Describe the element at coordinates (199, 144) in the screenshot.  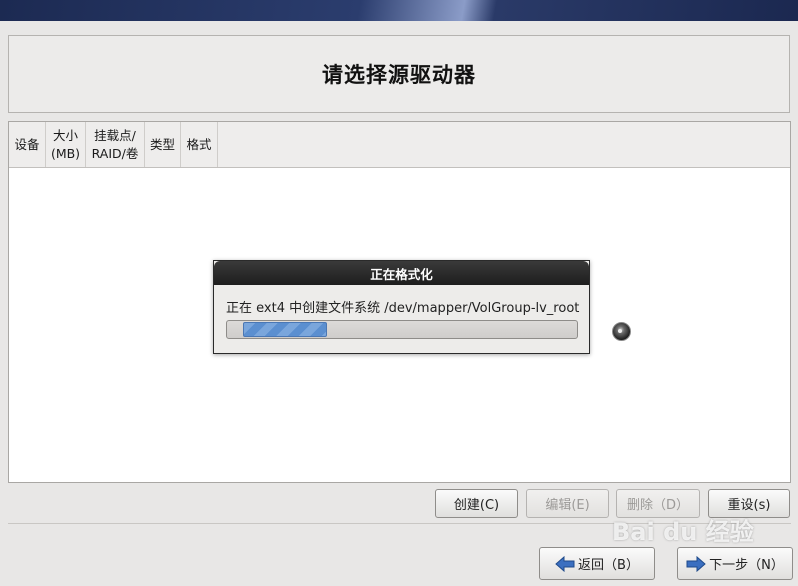
I see `column-header-format: 格式` at that location.